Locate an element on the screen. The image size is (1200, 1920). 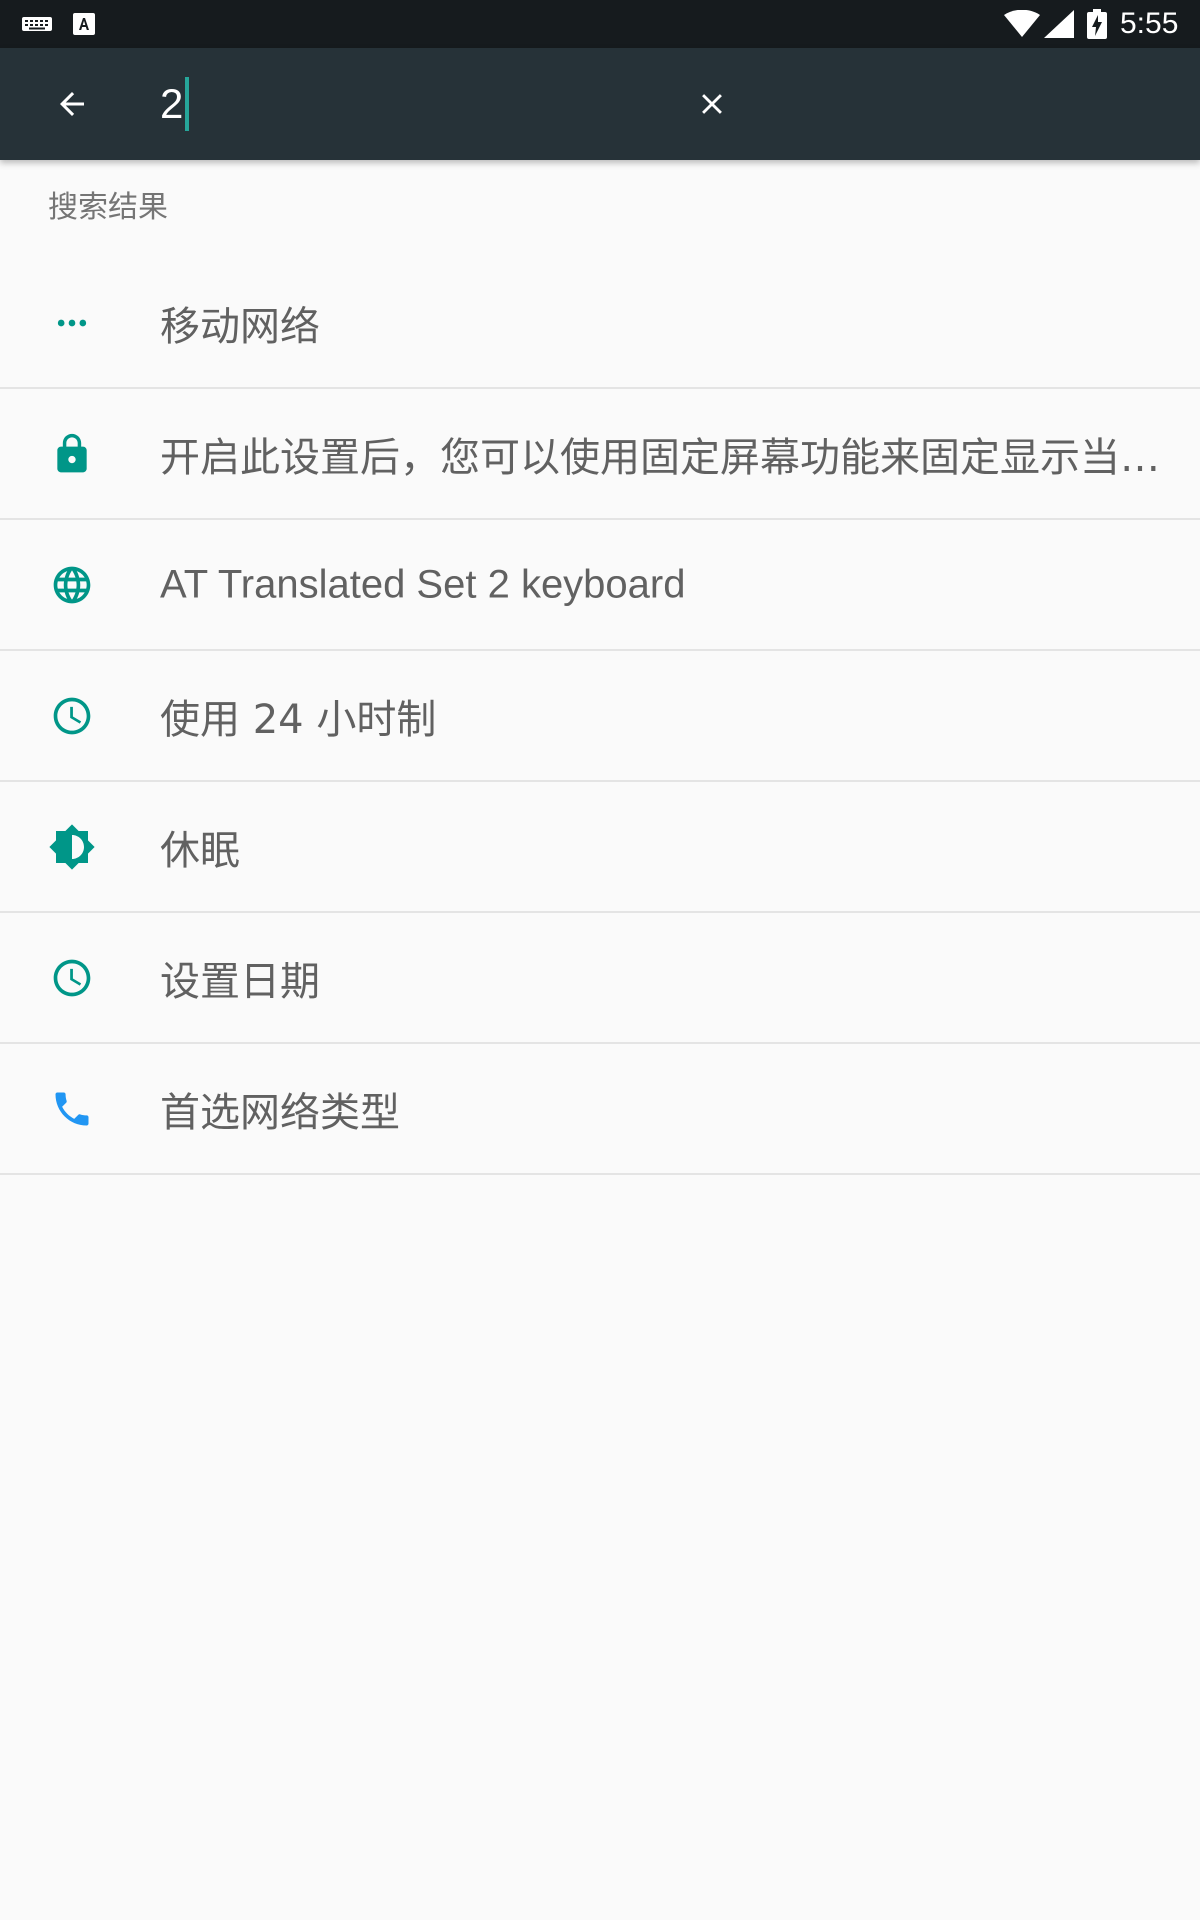
results-header: 搜索结果 is located at coordinates (108, 207).